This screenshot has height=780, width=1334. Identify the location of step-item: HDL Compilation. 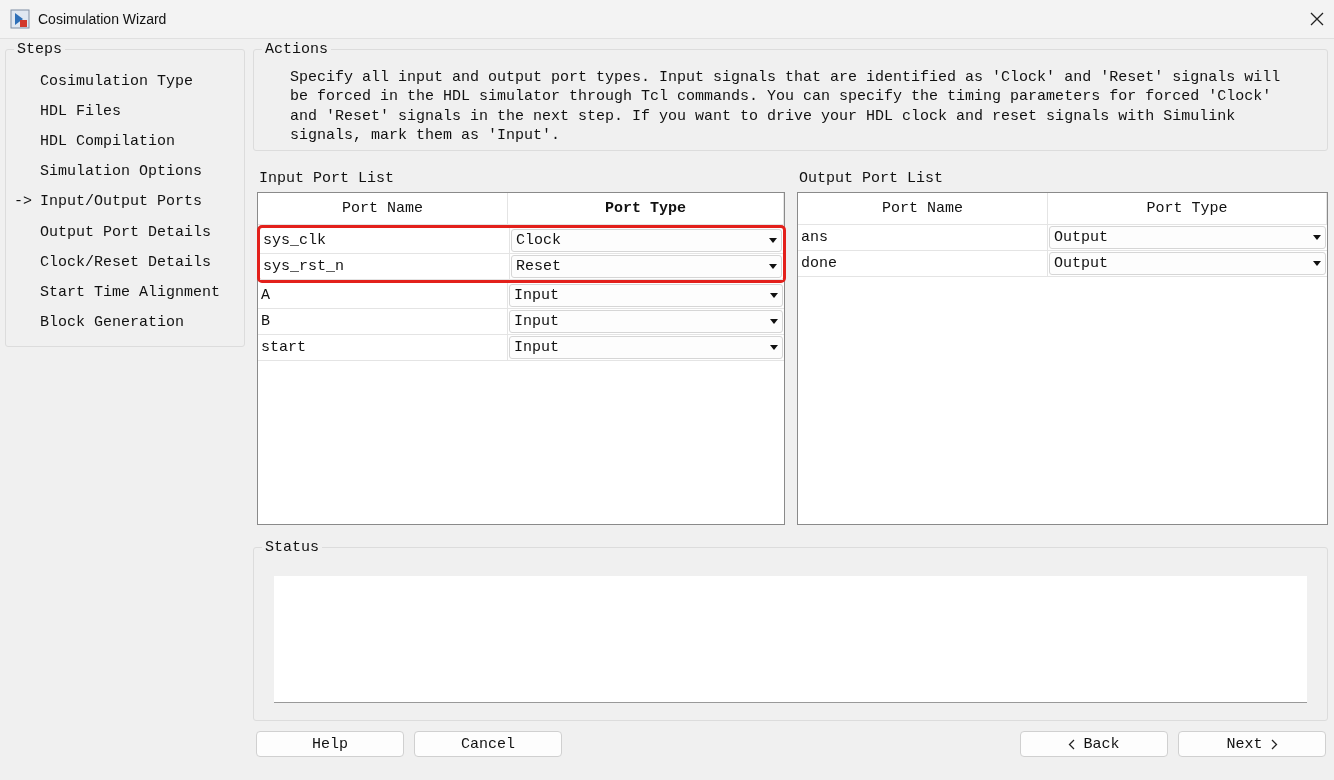
(108, 141).